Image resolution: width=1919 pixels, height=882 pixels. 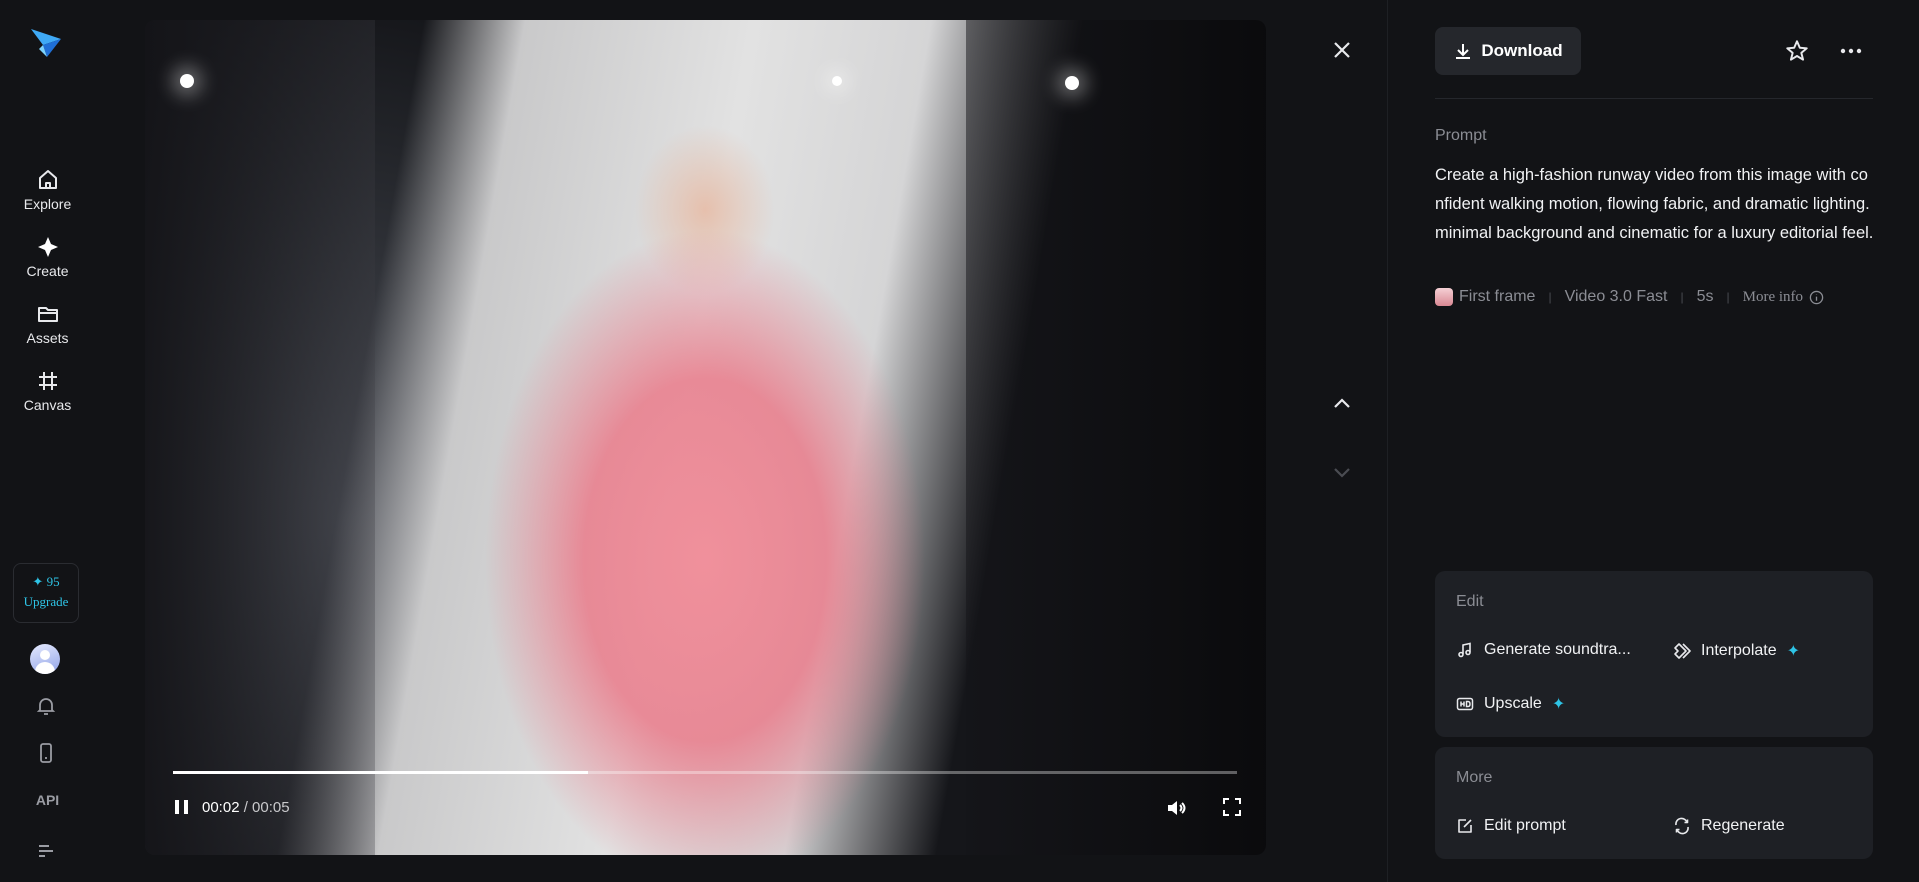 I want to click on current-time: 00:02, so click(x=221, y=807).